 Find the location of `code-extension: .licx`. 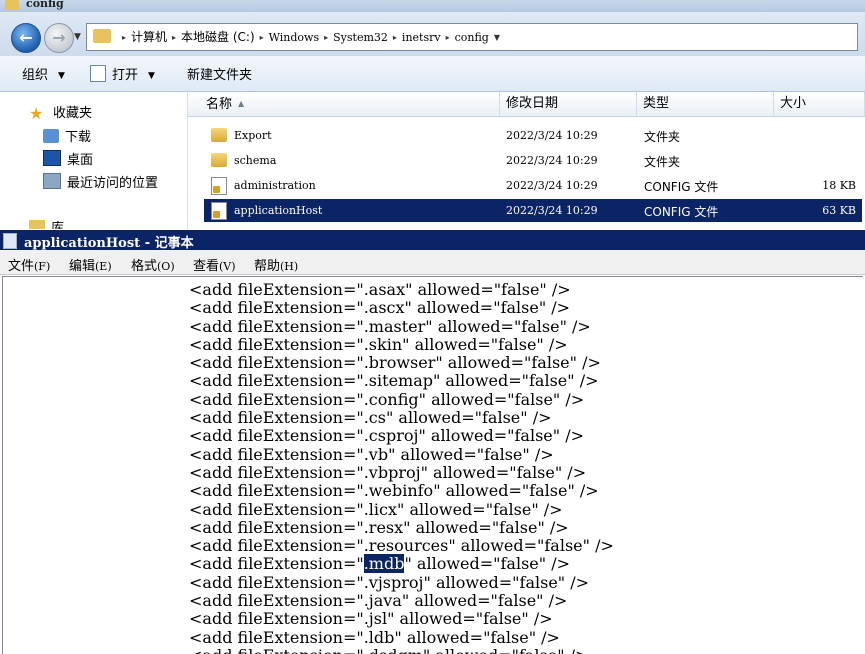

code-extension: .licx is located at coordinates (380, 509).